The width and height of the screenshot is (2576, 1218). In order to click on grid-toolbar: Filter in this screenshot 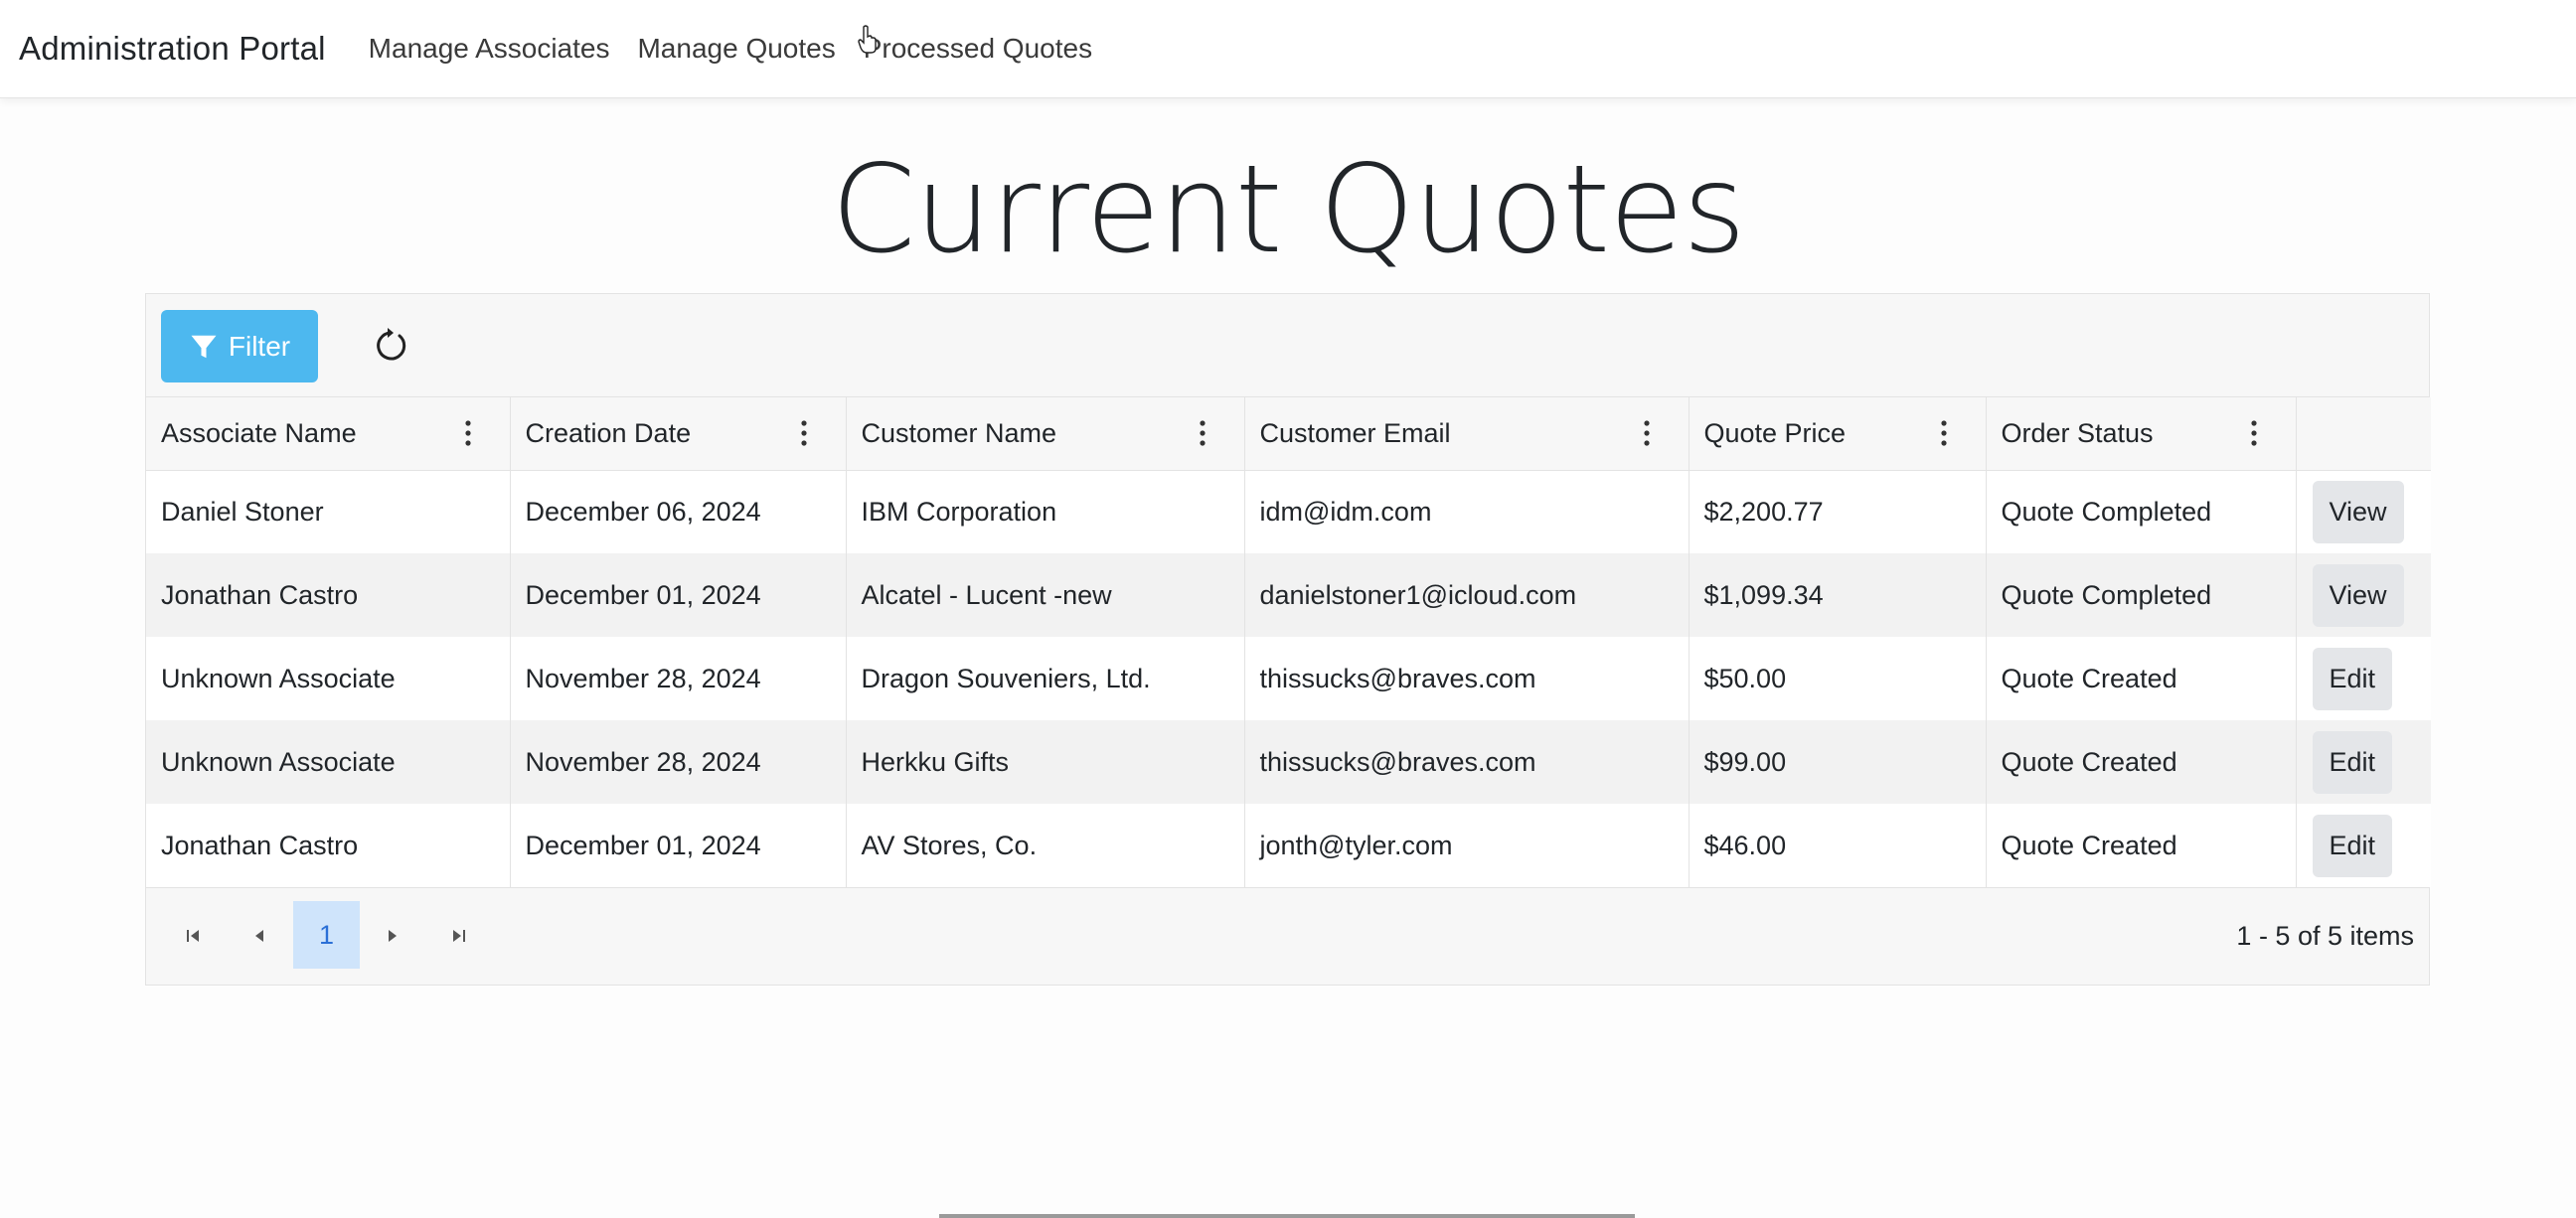, I will do `click(1287, 346)`.